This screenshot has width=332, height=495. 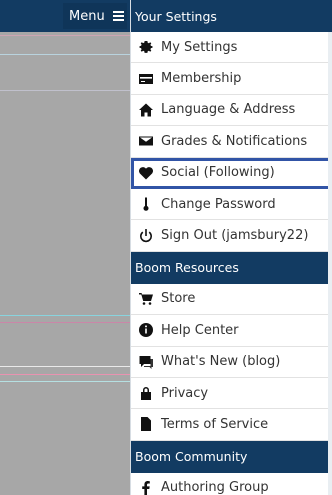 I want to click on menu-item-label: Sign Out (jamsbury22), so click(x=235, y=236).